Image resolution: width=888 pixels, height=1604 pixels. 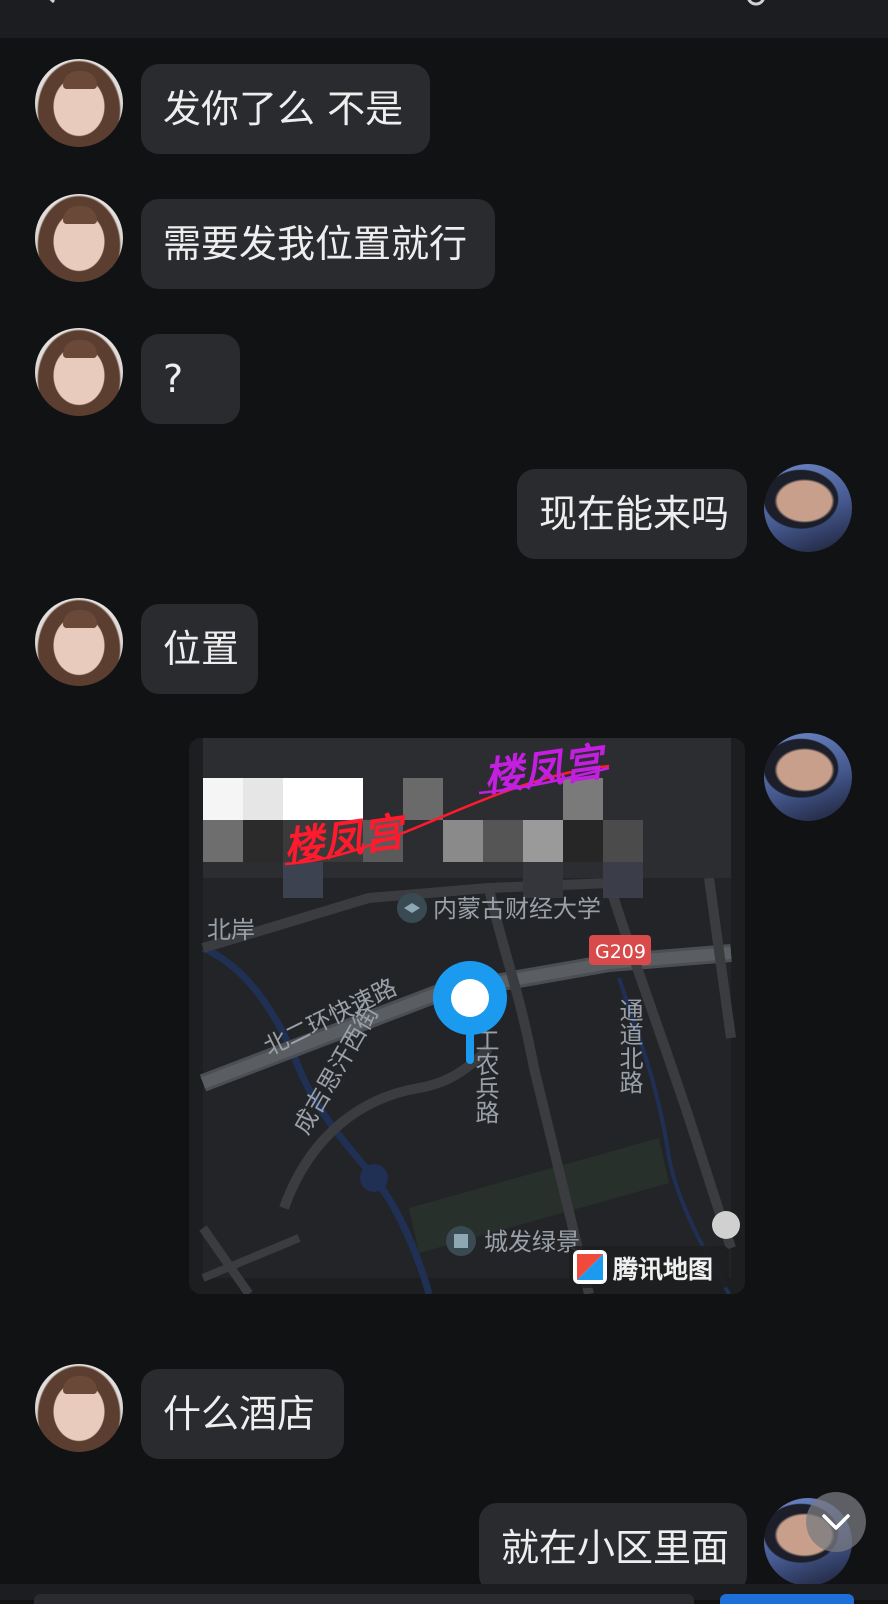 What do you see at coordinates (787, 1599) in the screenshot?
I see `send-button` at bounding box center [787, 1599].